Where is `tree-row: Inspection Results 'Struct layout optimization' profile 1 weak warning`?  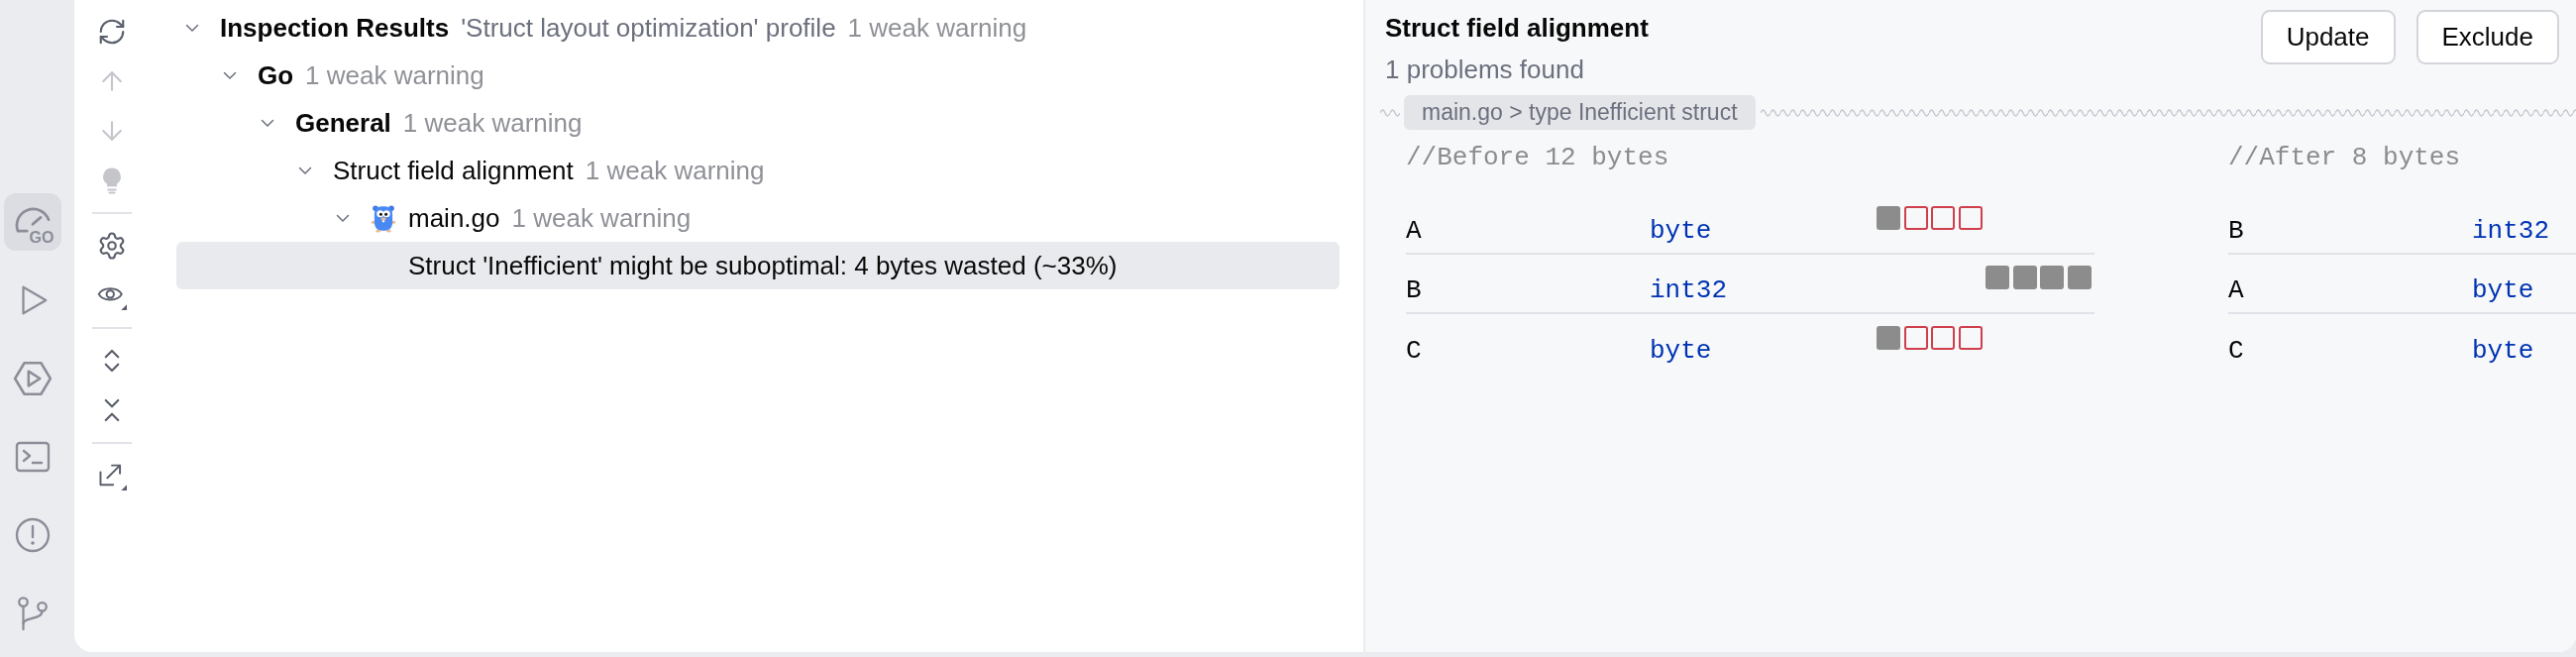 tree-row: Inspection Results 'Struct layout optimization' profile 1 weak warning is located at coordinates (758, 28).